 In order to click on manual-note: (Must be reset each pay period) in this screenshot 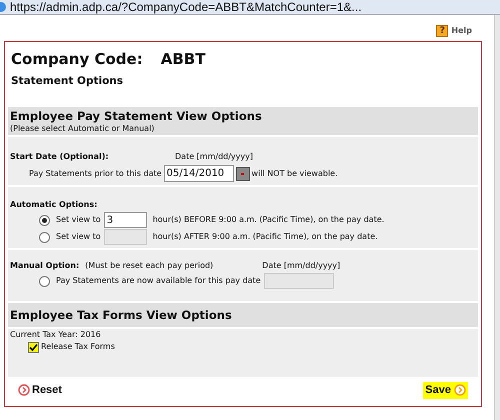, I will do `click(149, 266)`.